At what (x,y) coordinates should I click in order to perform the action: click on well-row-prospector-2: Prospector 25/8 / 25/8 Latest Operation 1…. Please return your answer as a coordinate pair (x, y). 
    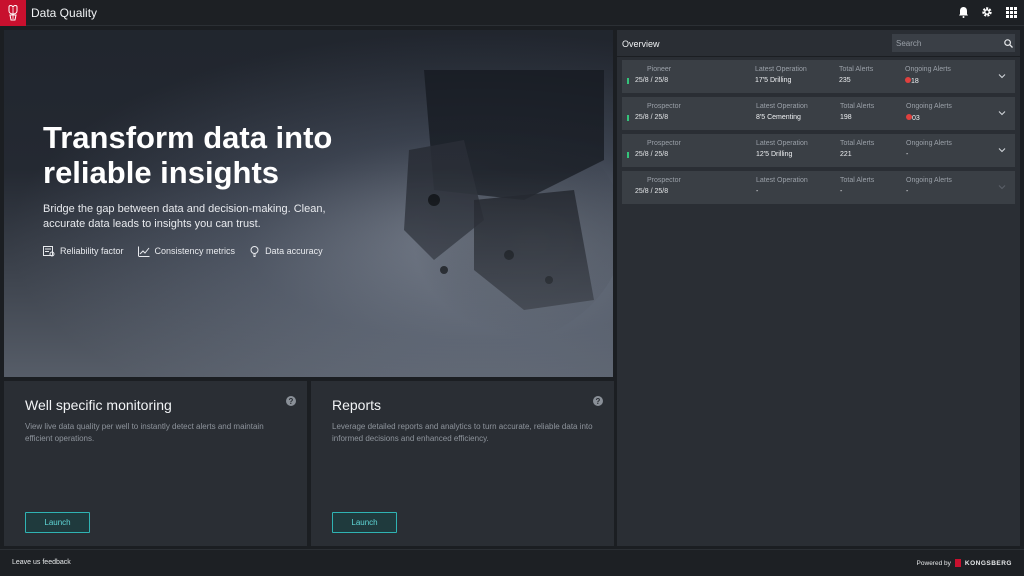
    Looking at the image, I should click on (818, 150).